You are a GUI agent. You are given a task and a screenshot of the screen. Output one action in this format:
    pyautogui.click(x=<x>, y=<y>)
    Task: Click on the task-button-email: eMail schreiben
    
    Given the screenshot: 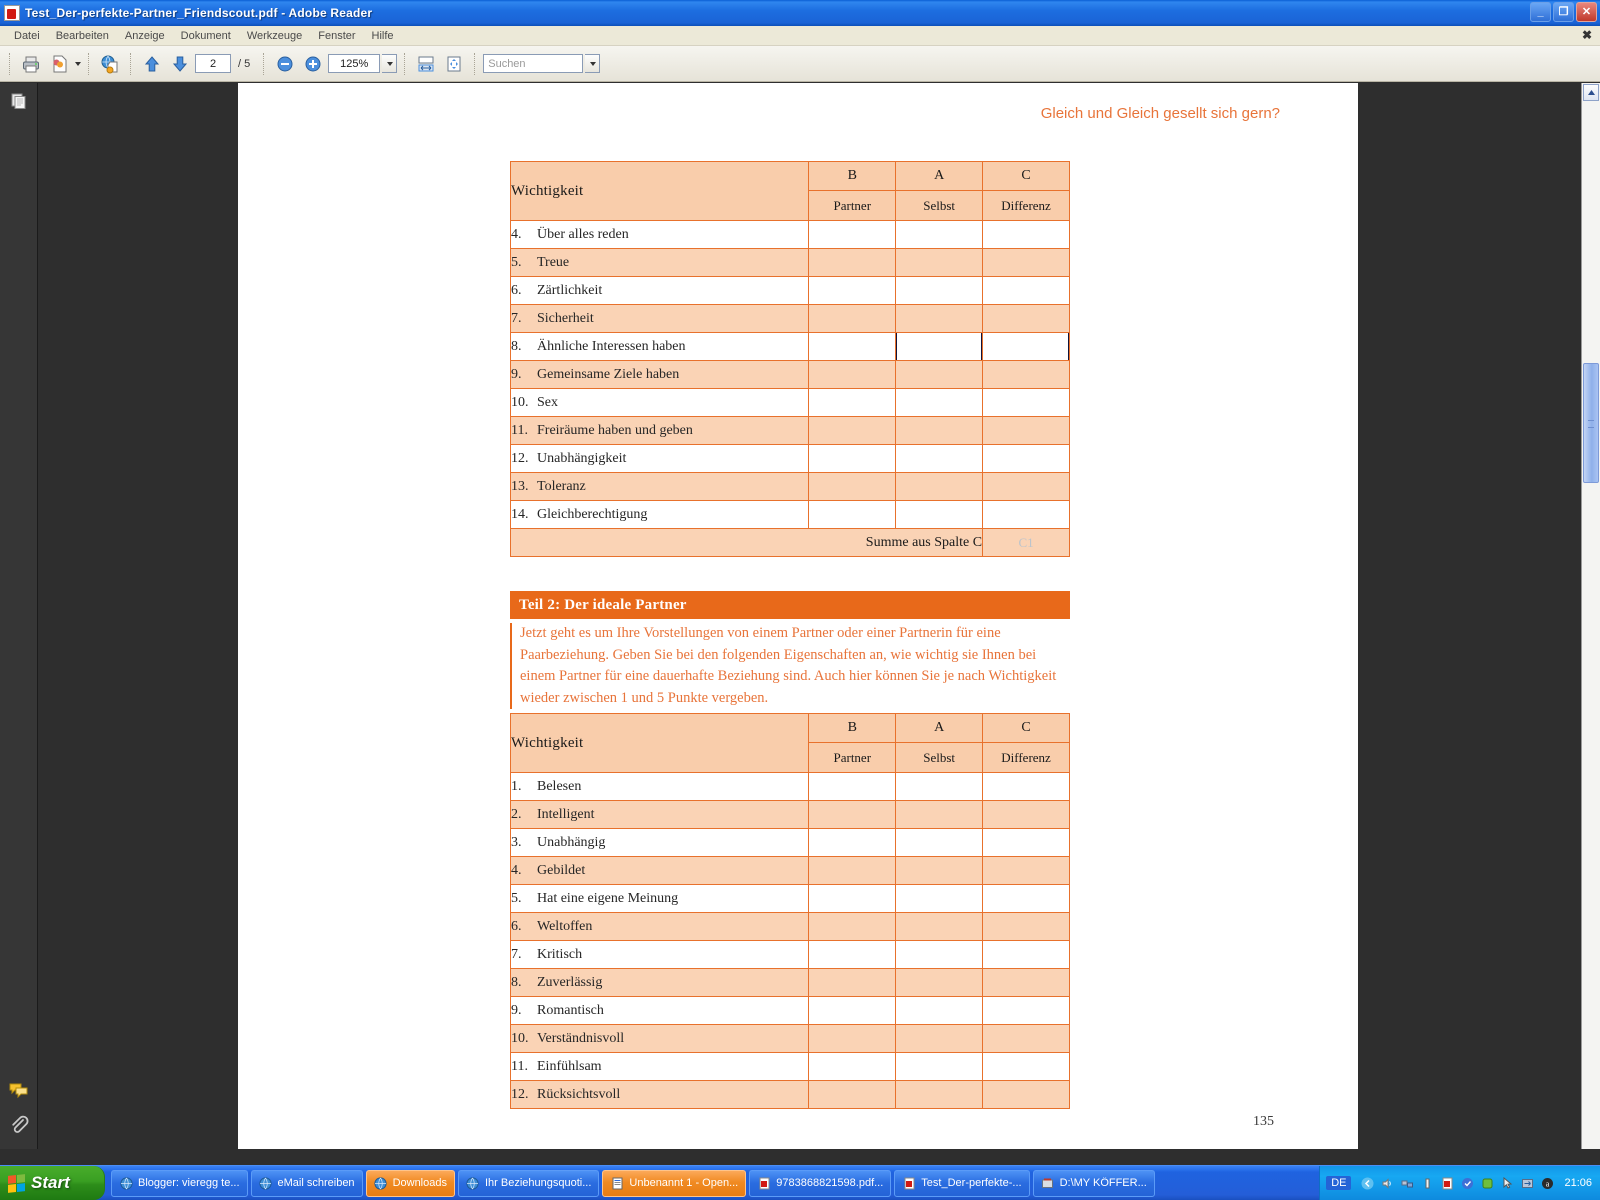 What is the action you would take?
    pyautogui.click(x=306, y=1183)
    